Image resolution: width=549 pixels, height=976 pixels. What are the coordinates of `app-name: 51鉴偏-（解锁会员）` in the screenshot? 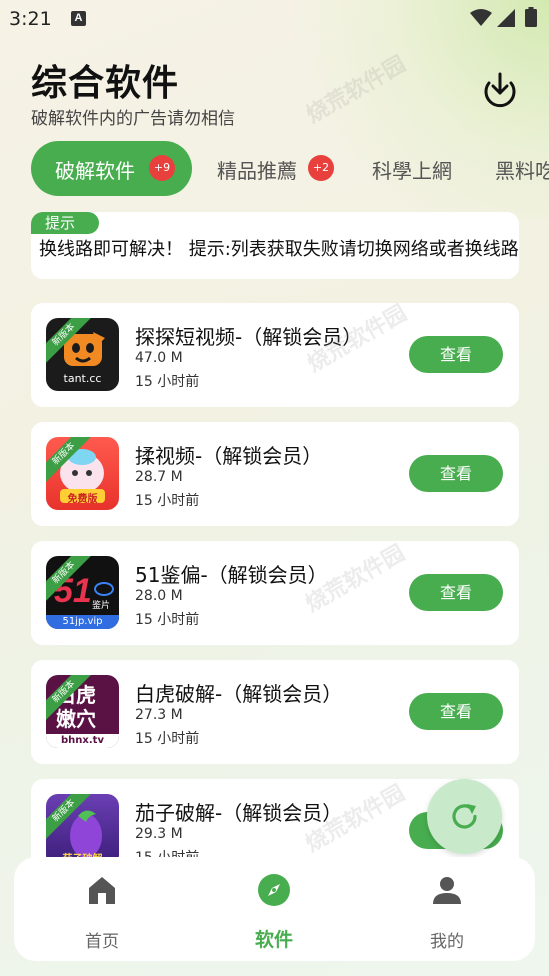 It's located at (231, 575).